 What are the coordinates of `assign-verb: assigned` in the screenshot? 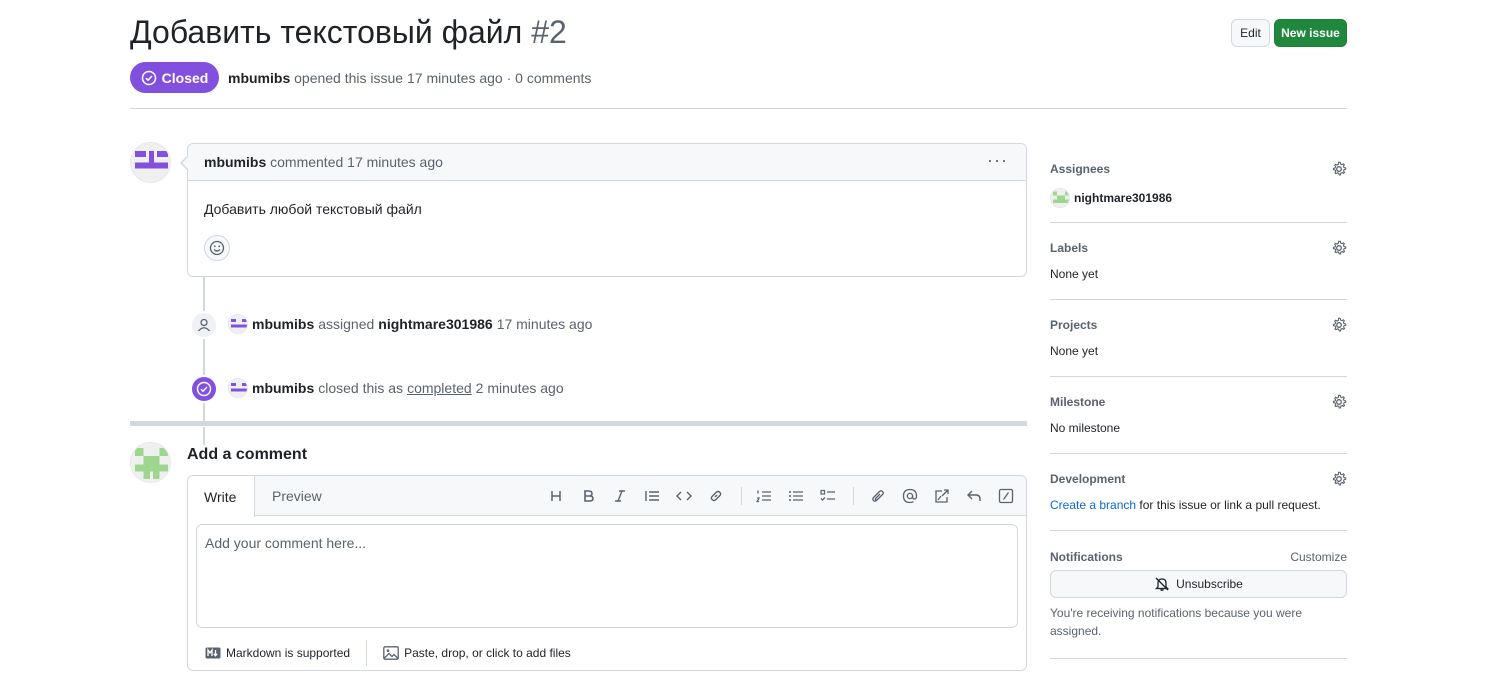 It's located at (346, 324).